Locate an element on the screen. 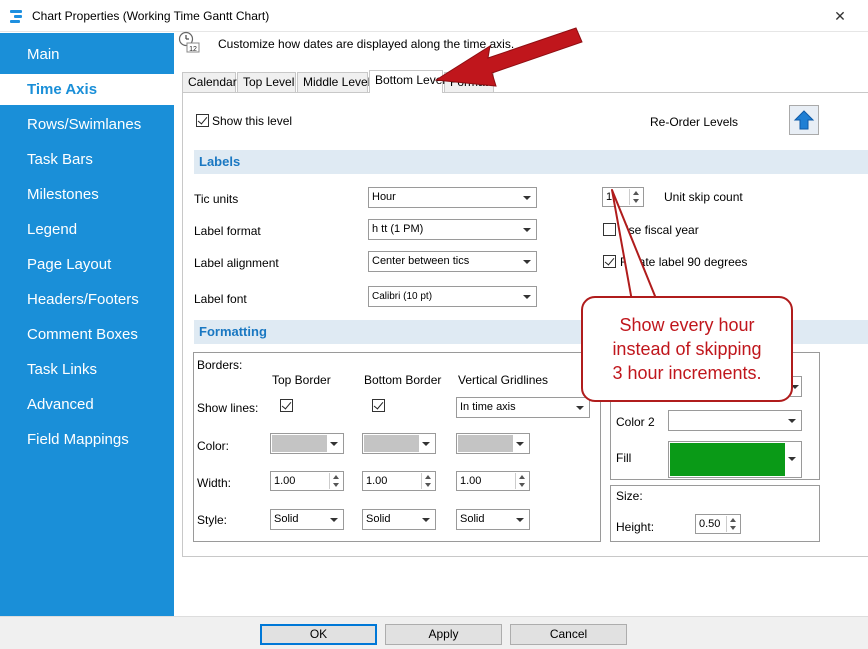 This screenshot has width=868, height=649. label-alignment-label: Label alignment is located at coordinates (236, 263).